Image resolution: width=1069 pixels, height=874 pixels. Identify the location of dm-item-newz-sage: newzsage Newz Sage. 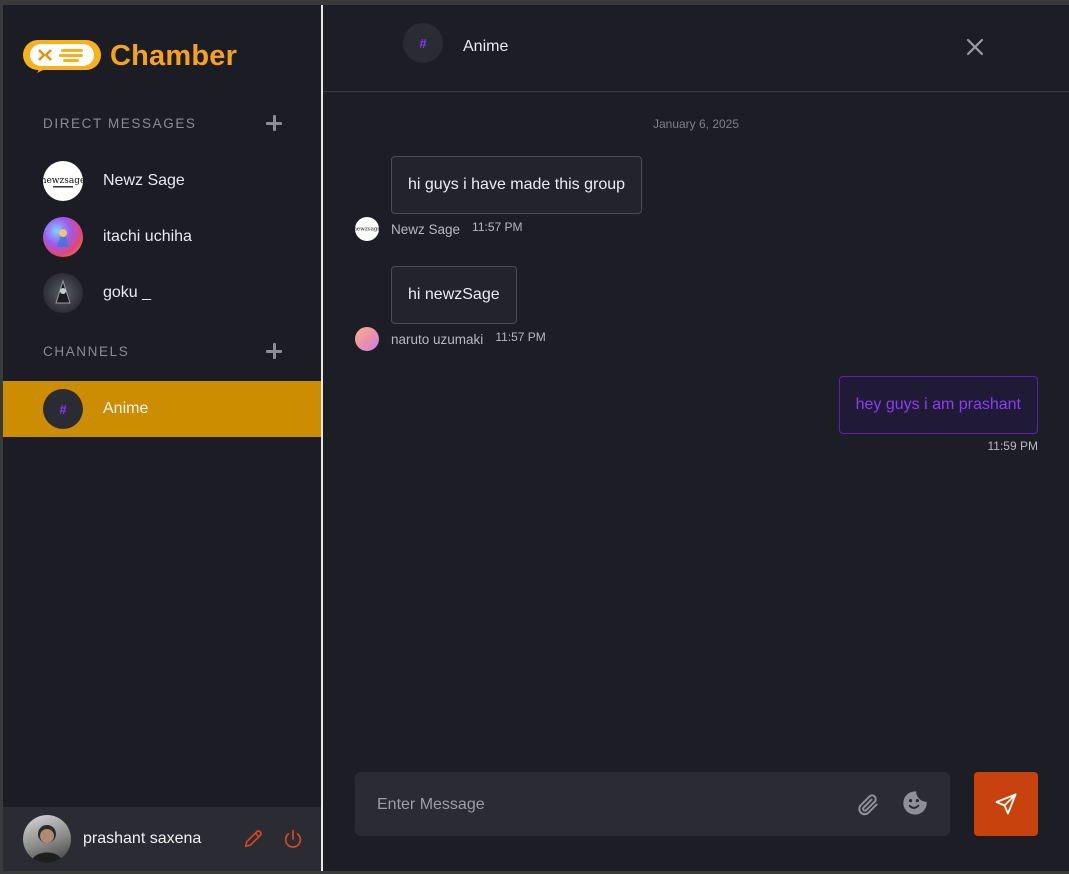
(114, 181).